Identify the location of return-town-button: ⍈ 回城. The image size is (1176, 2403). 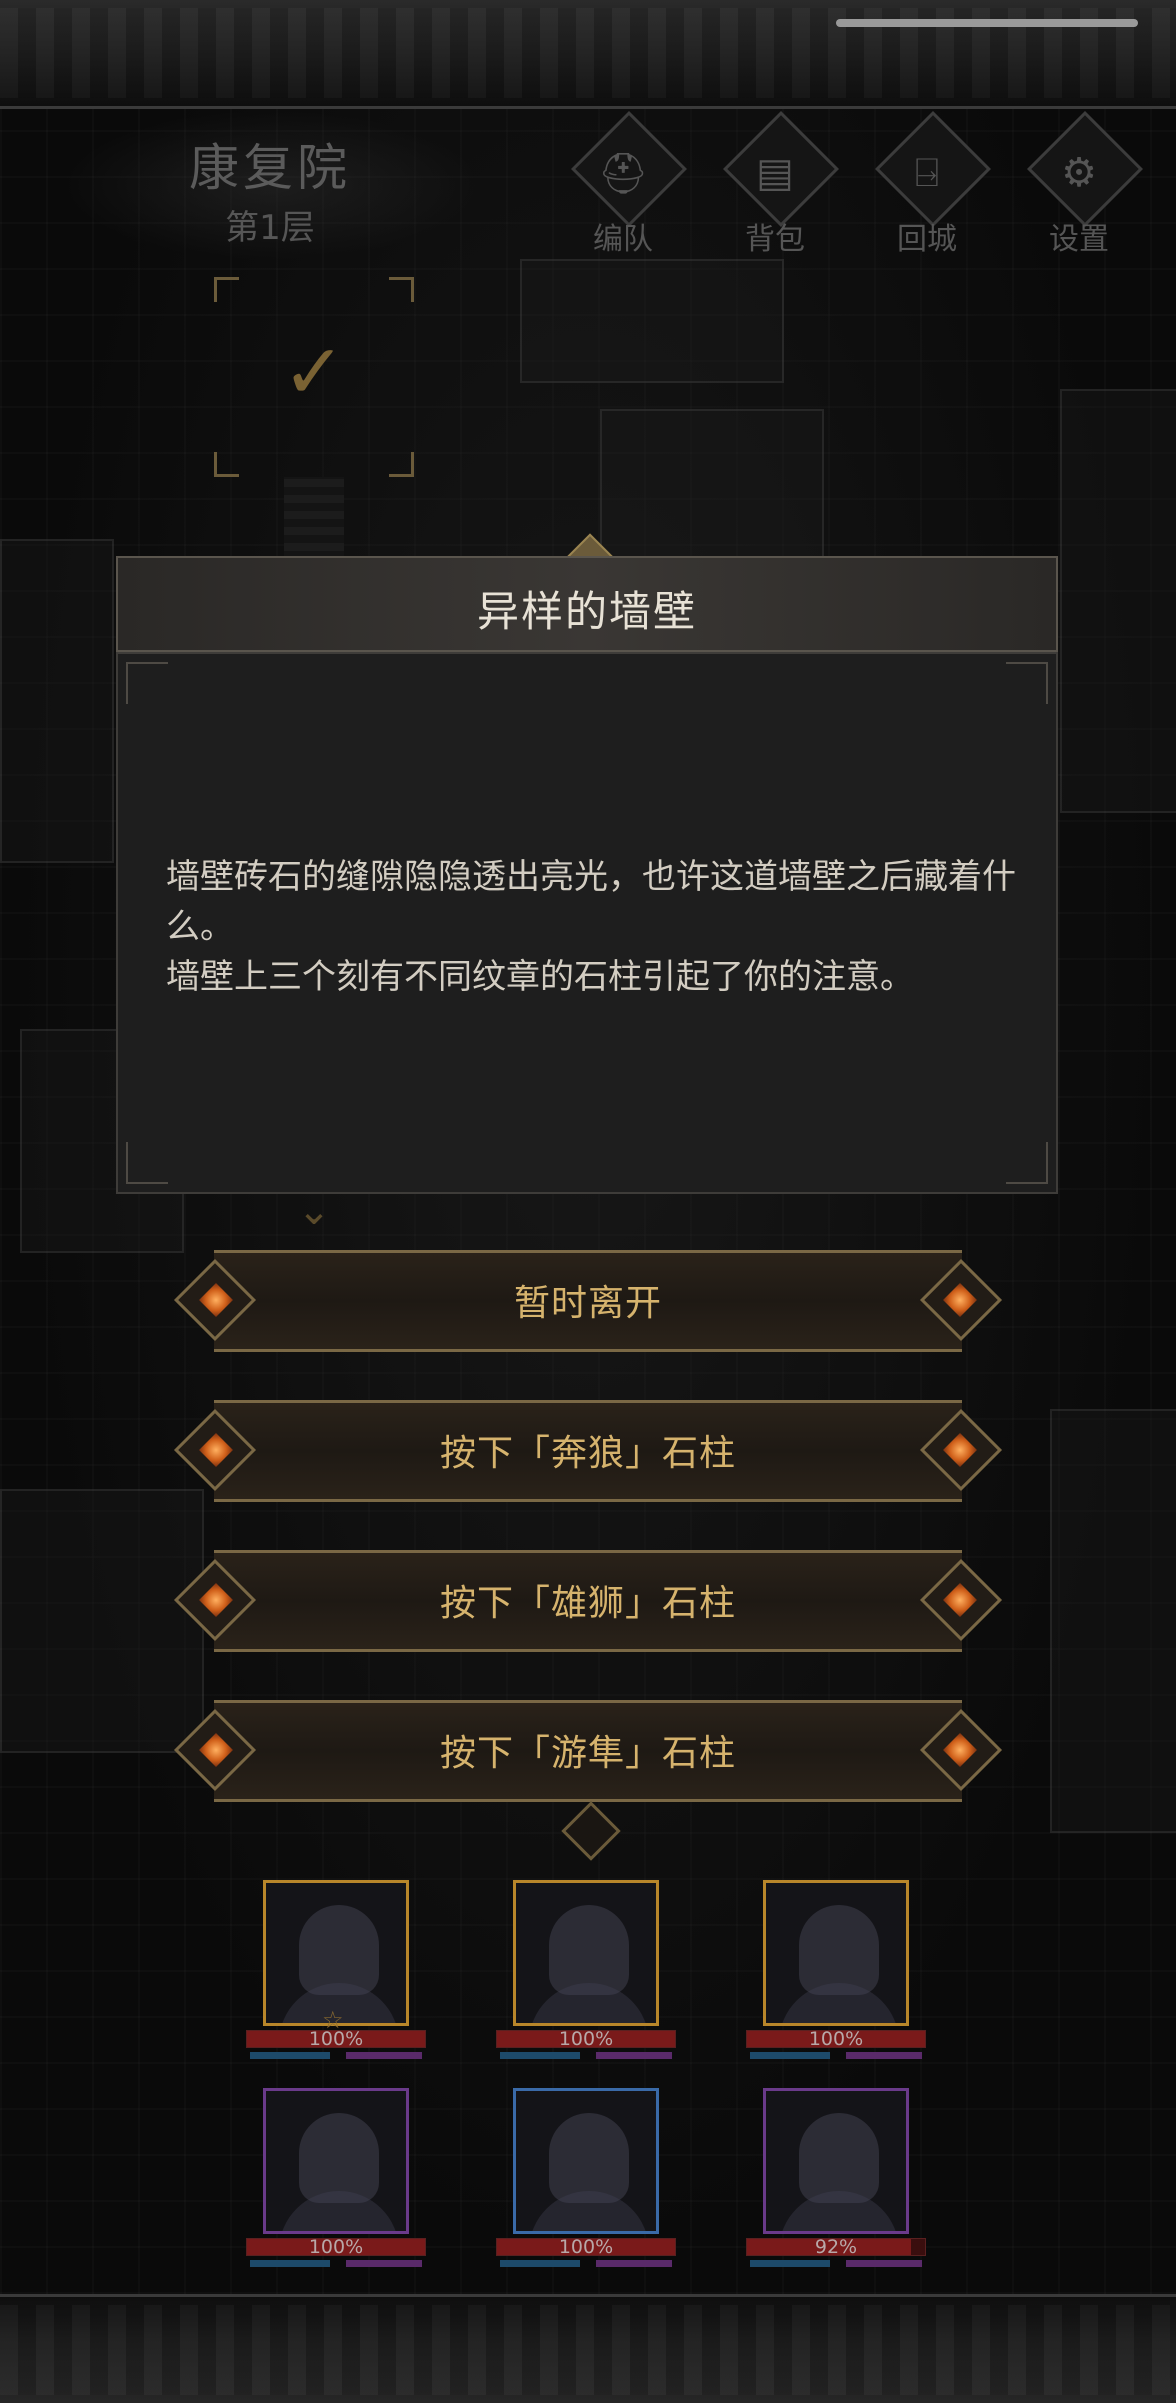
(931, 184).